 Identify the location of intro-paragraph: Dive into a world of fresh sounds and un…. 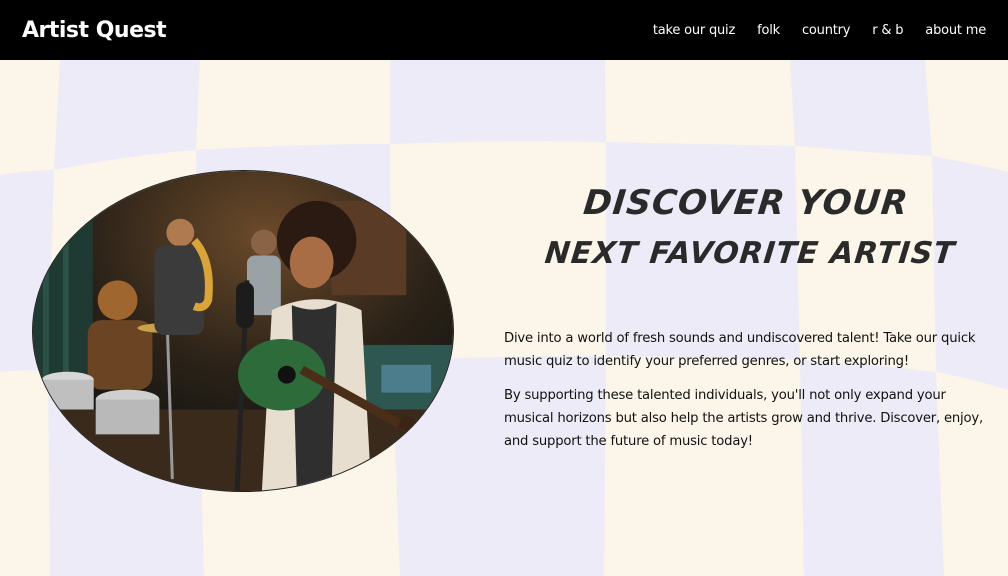
(740, 350).